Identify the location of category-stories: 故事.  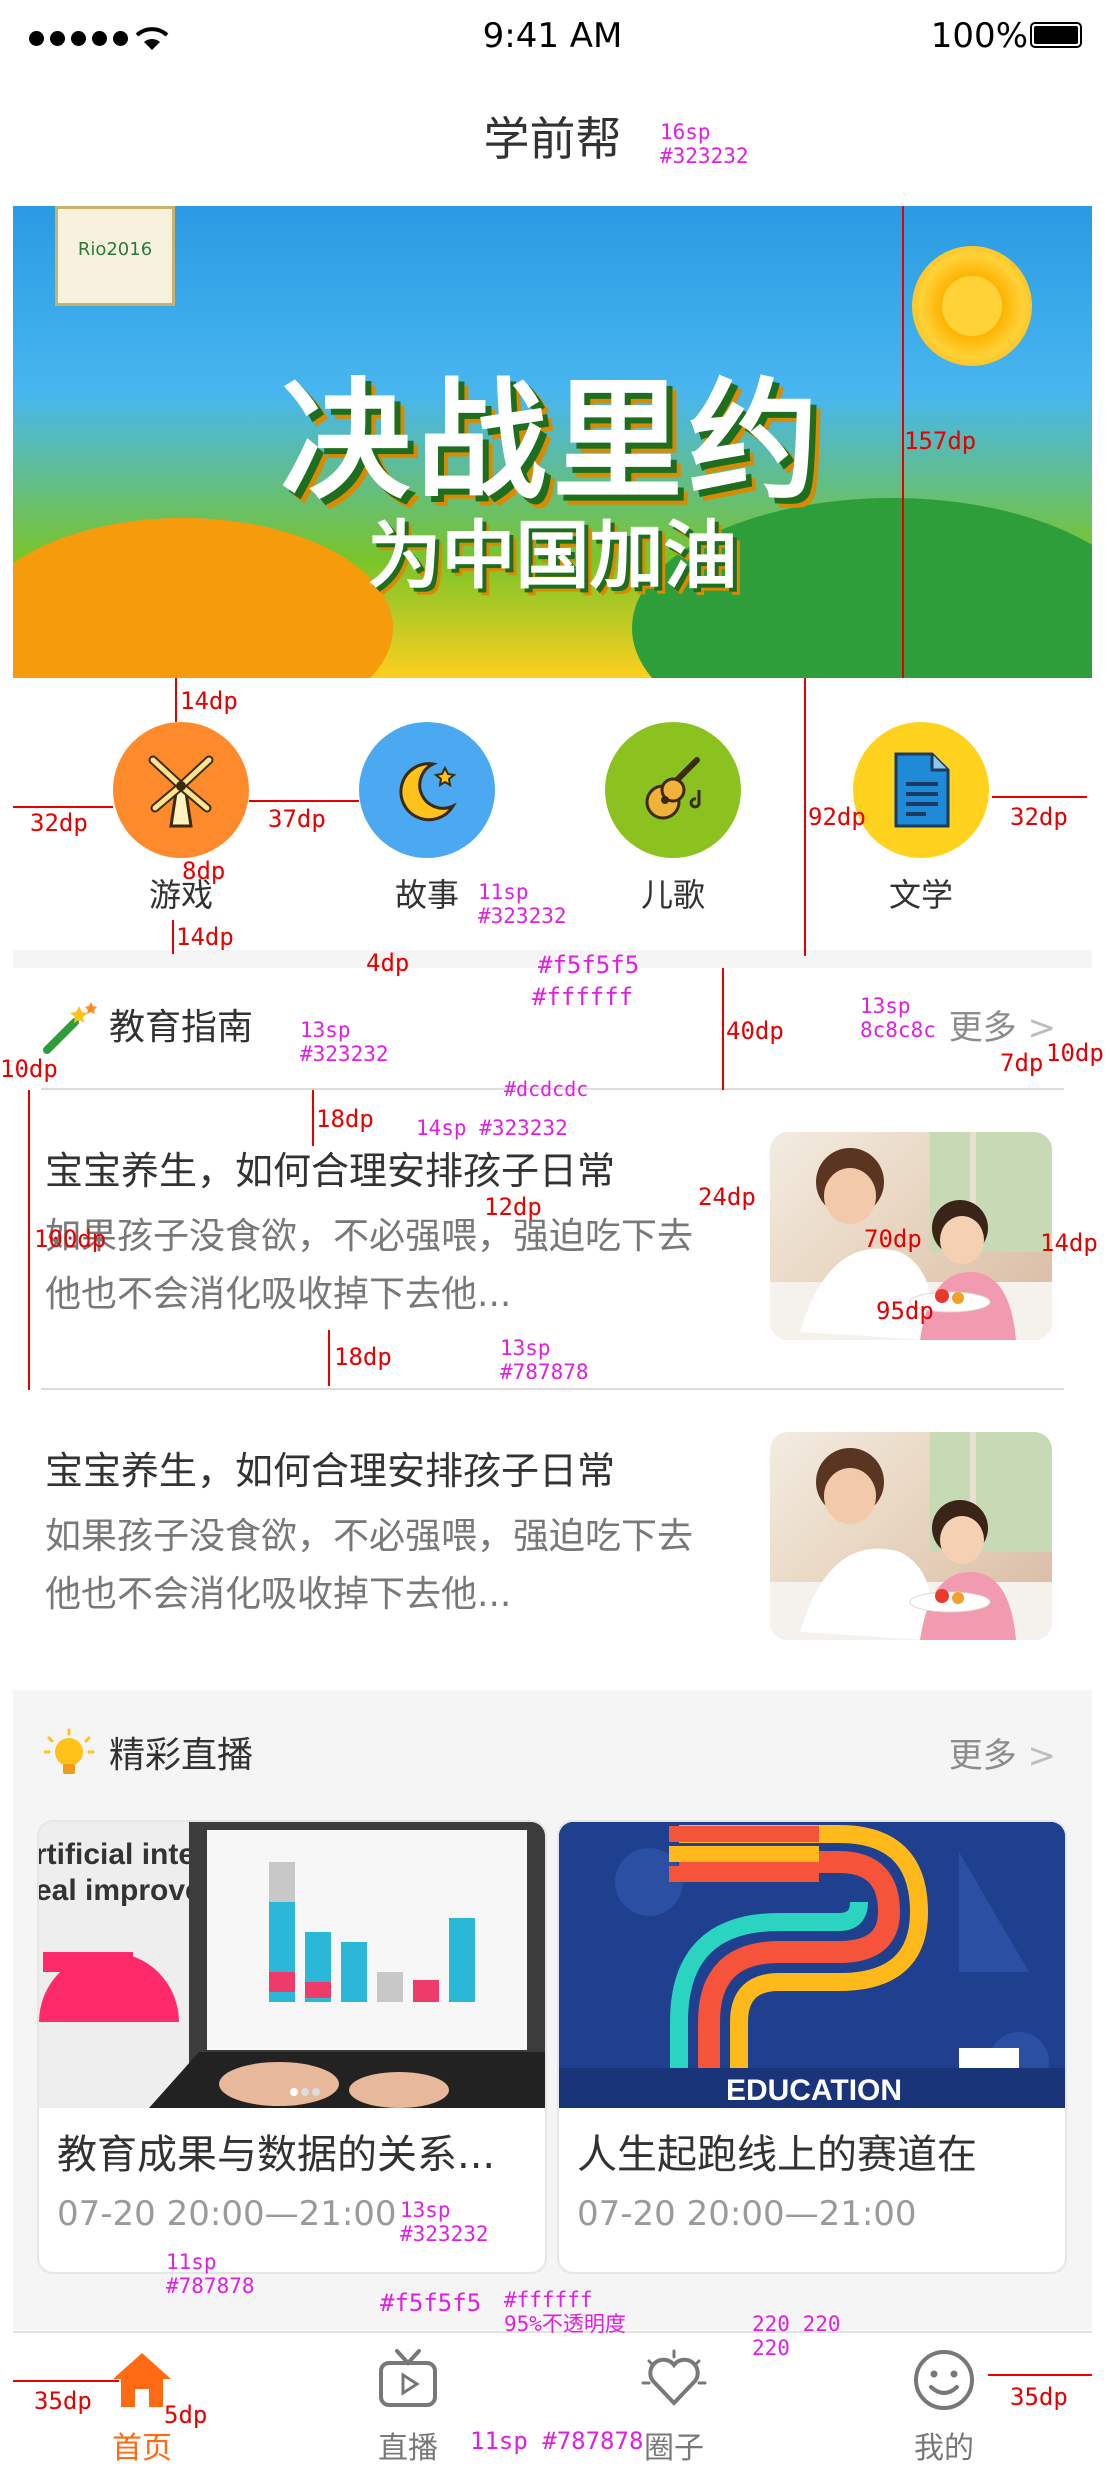
(427, 819).